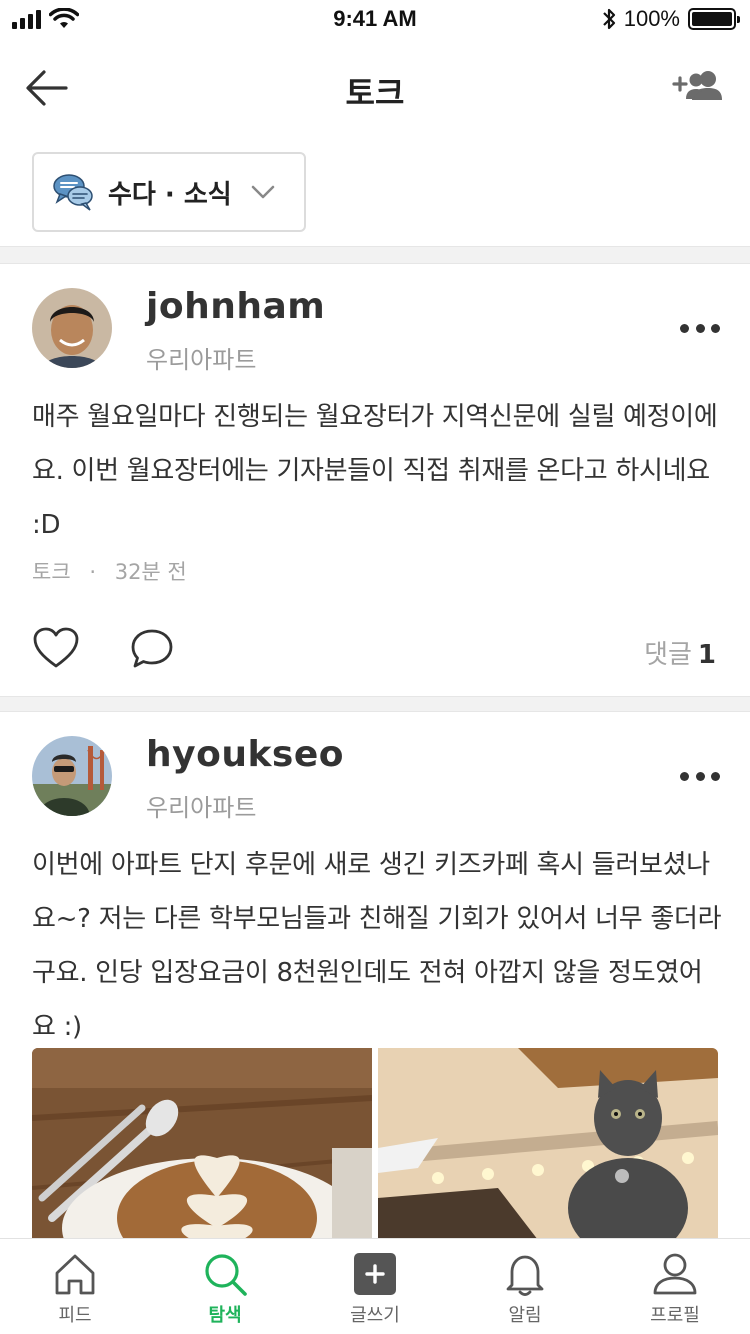 The height and width of the screenshot is (1334, 750). What do you see at coordinates (51, 572) in the screenshot?
I see `post-category: 토크` at bounding box center [51, 572].